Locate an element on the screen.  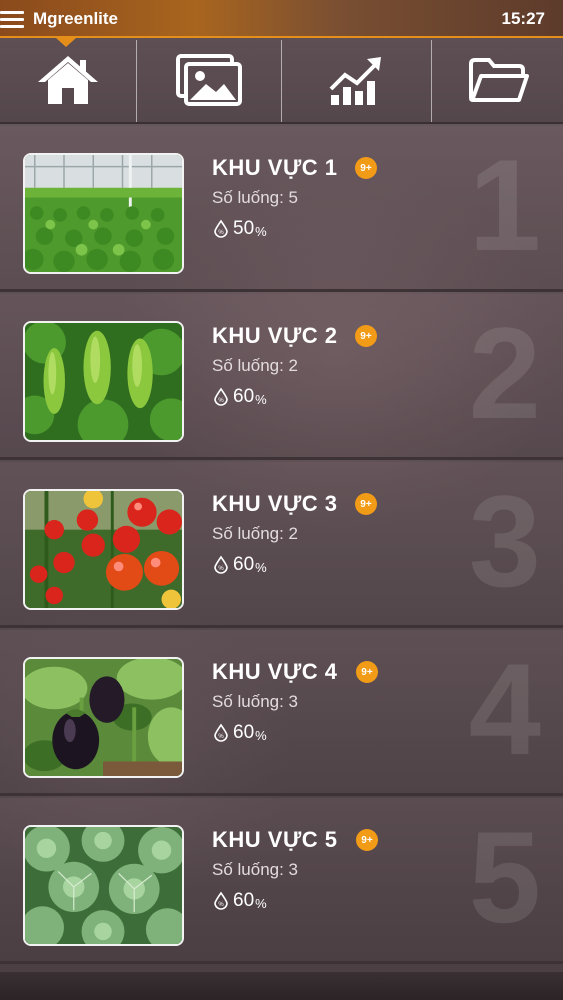
zone-index-watermark: 4 is located at coordinates (504, 709).